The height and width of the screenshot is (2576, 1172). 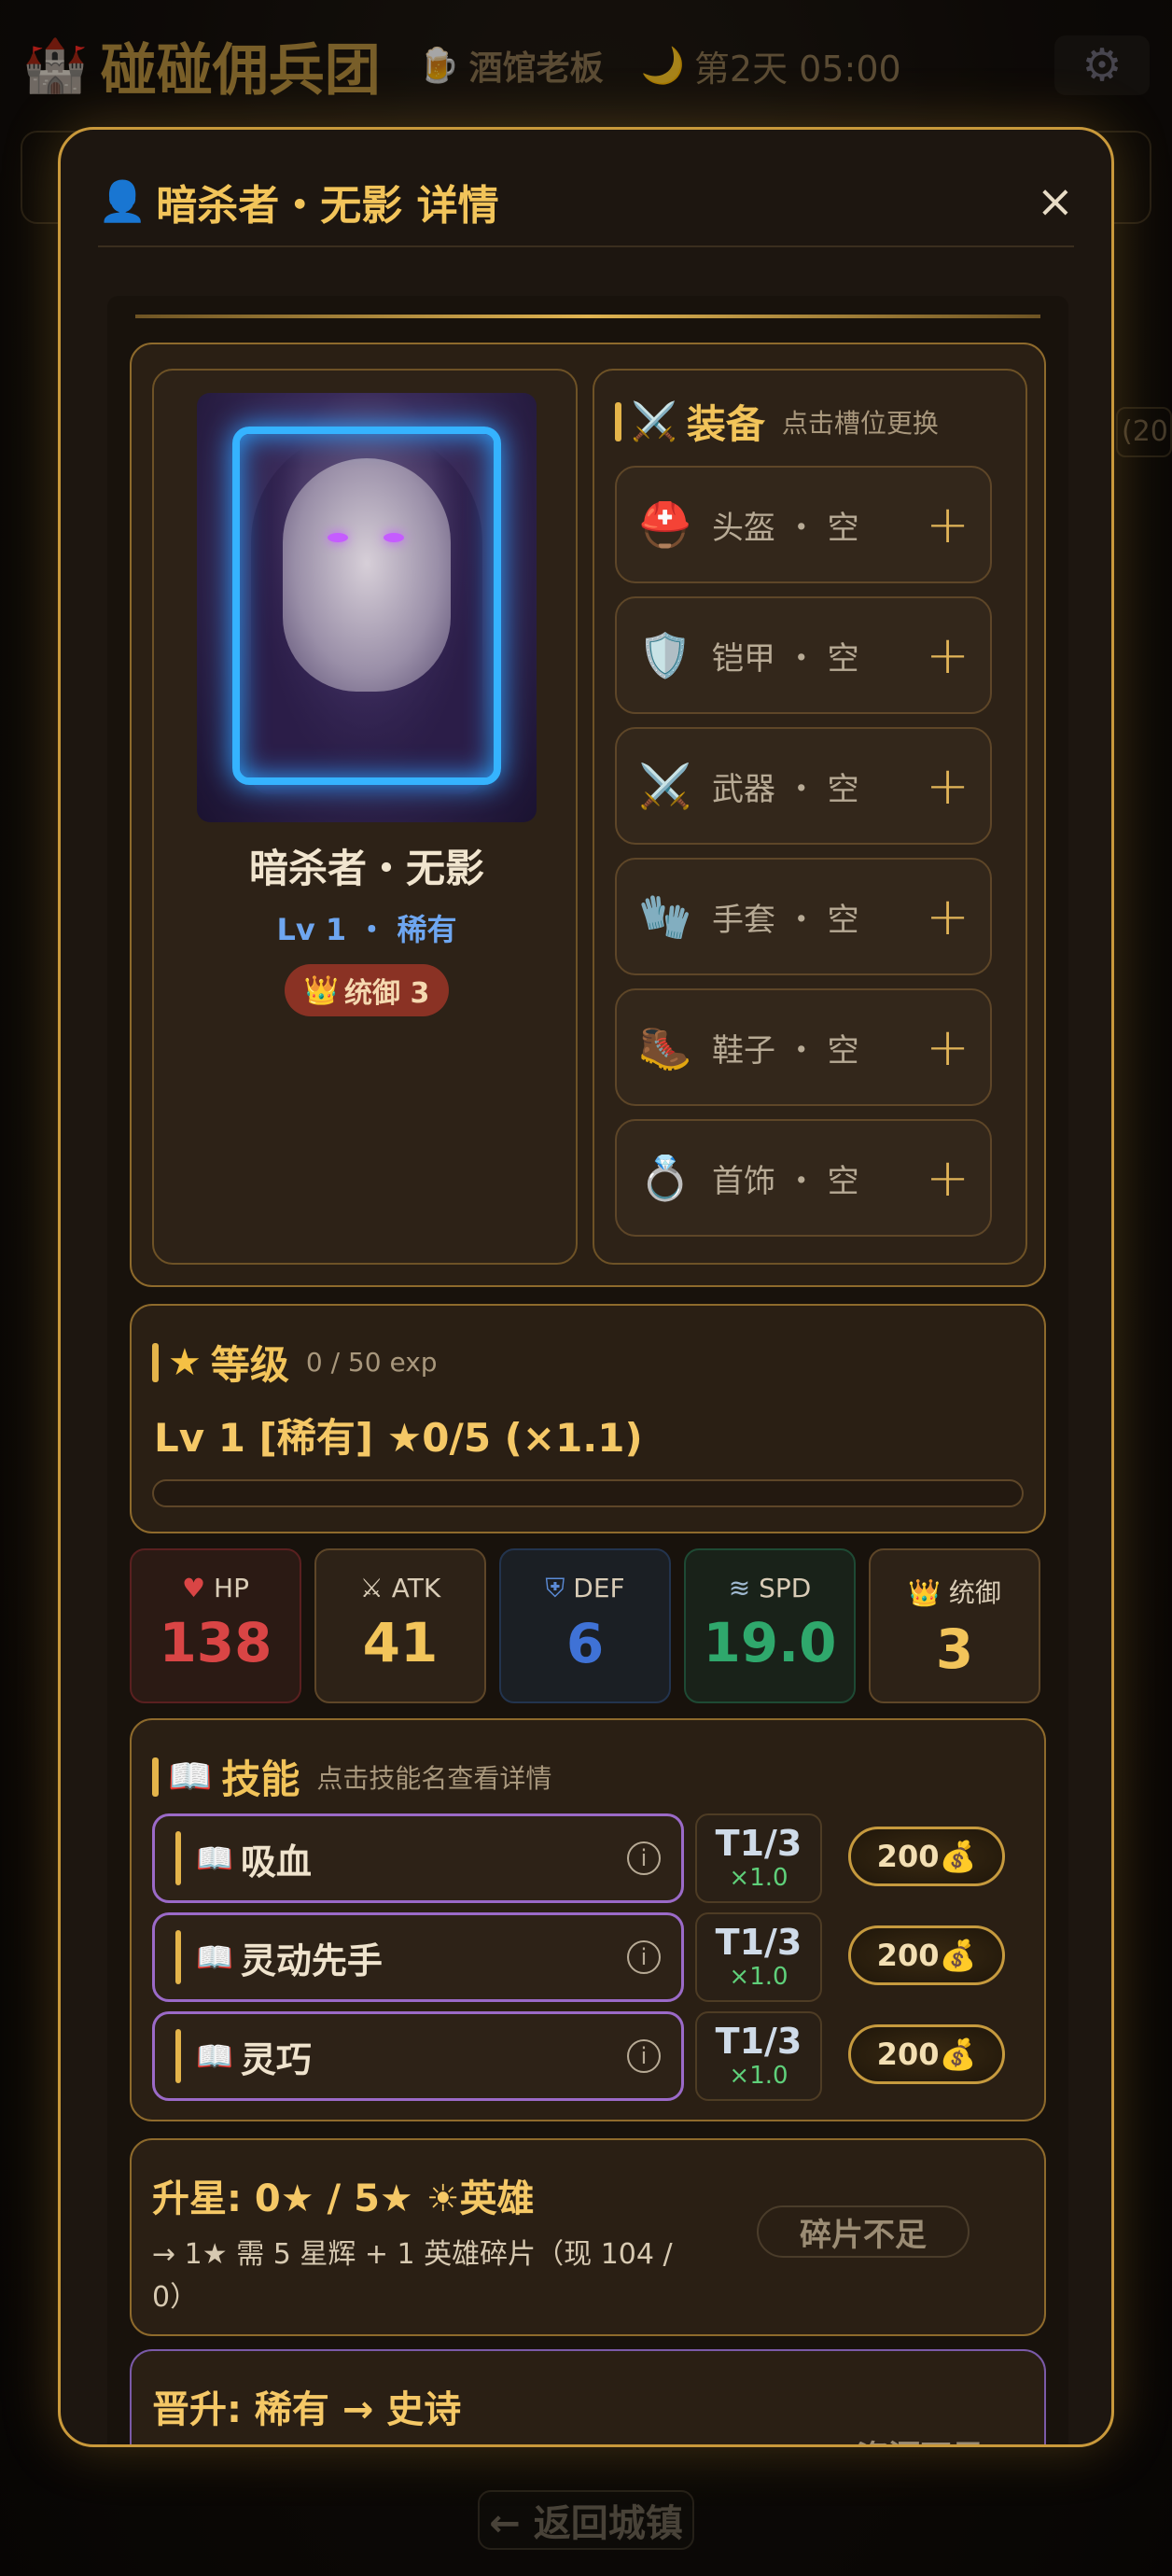 What do you see at coordinates (185, 1362) in the screenshot?
I see `star-icon: ★` at bounding box center [185, 1362].